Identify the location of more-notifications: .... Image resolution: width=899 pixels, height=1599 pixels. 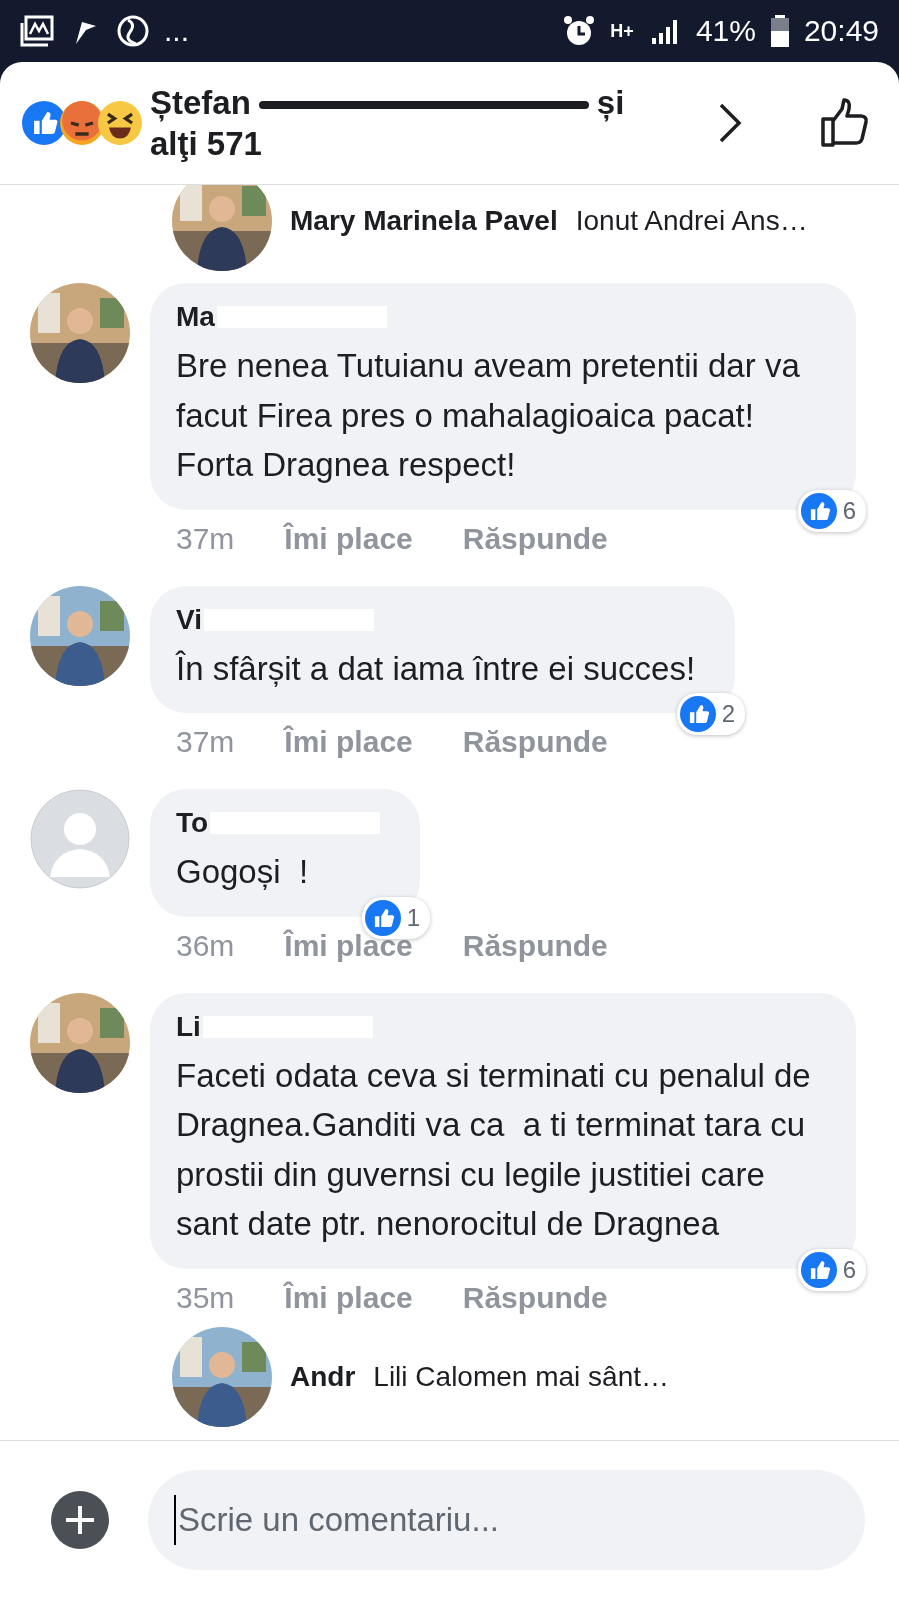
(176, 31).